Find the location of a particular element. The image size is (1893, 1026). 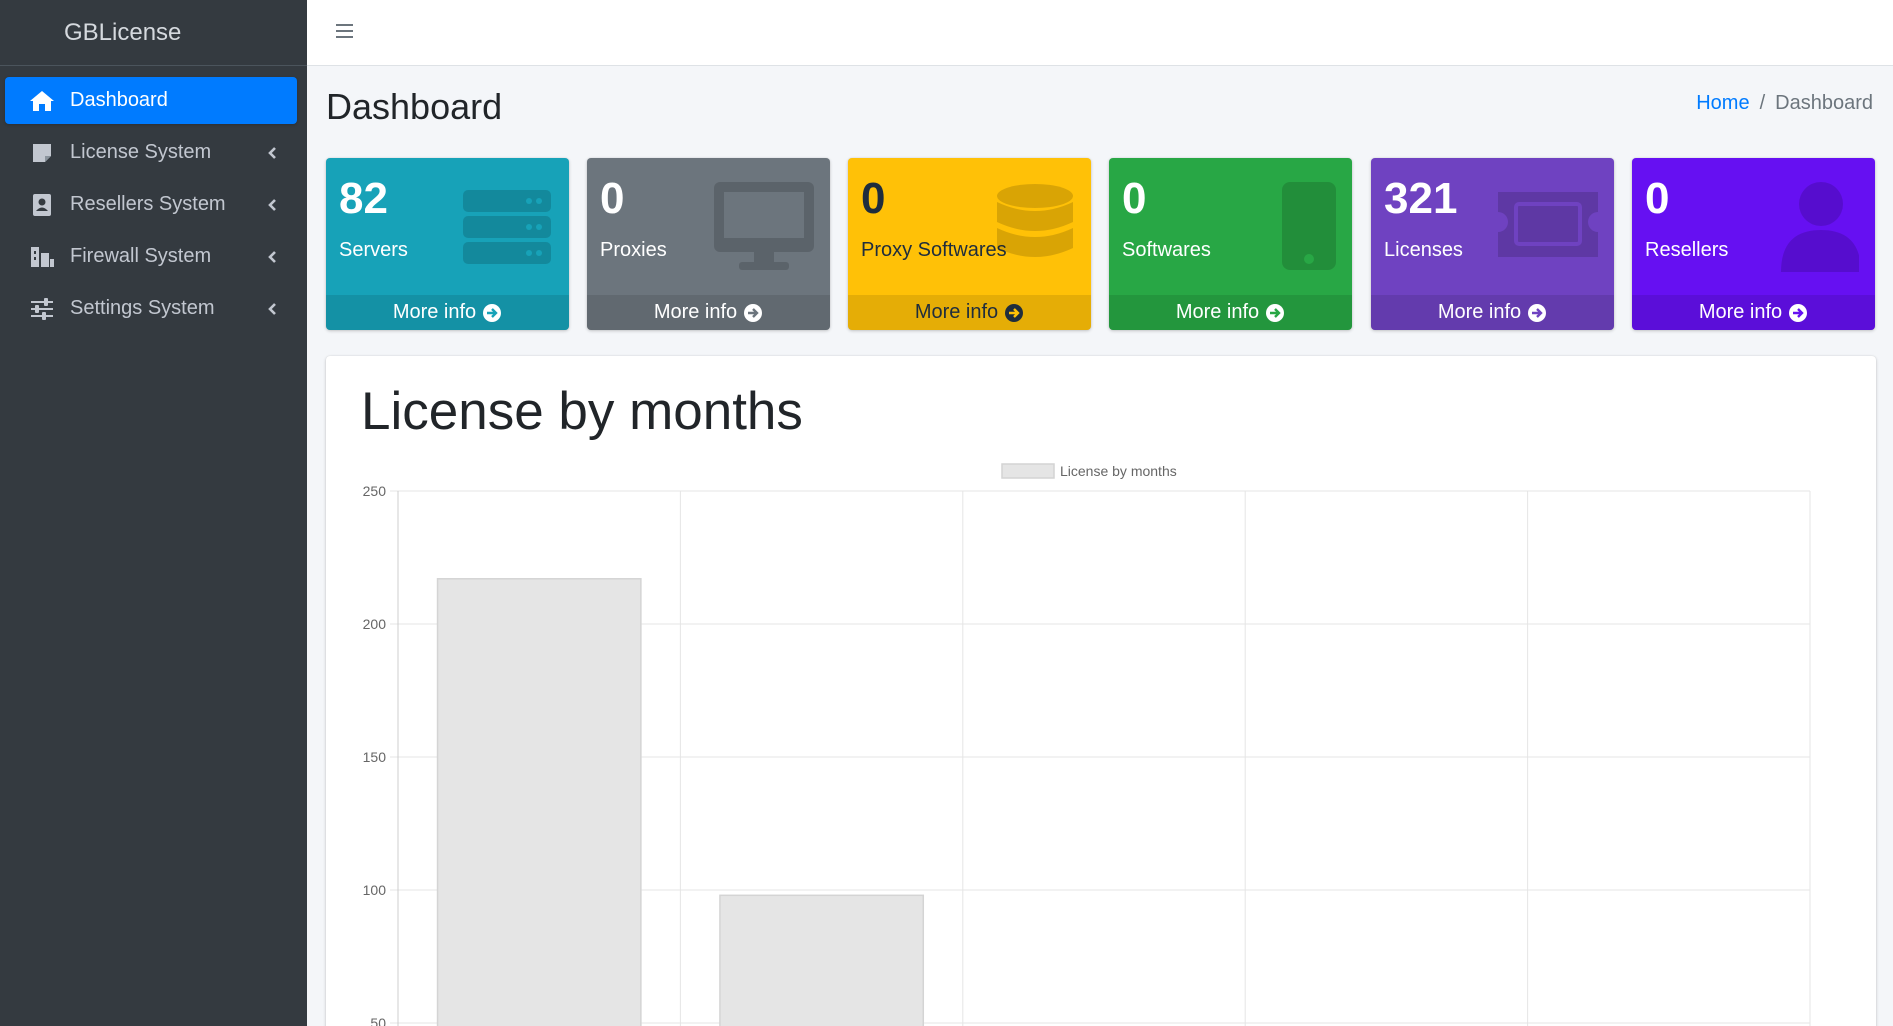

sidebar-item-label: Settings System is located at coordinates (142, 308).